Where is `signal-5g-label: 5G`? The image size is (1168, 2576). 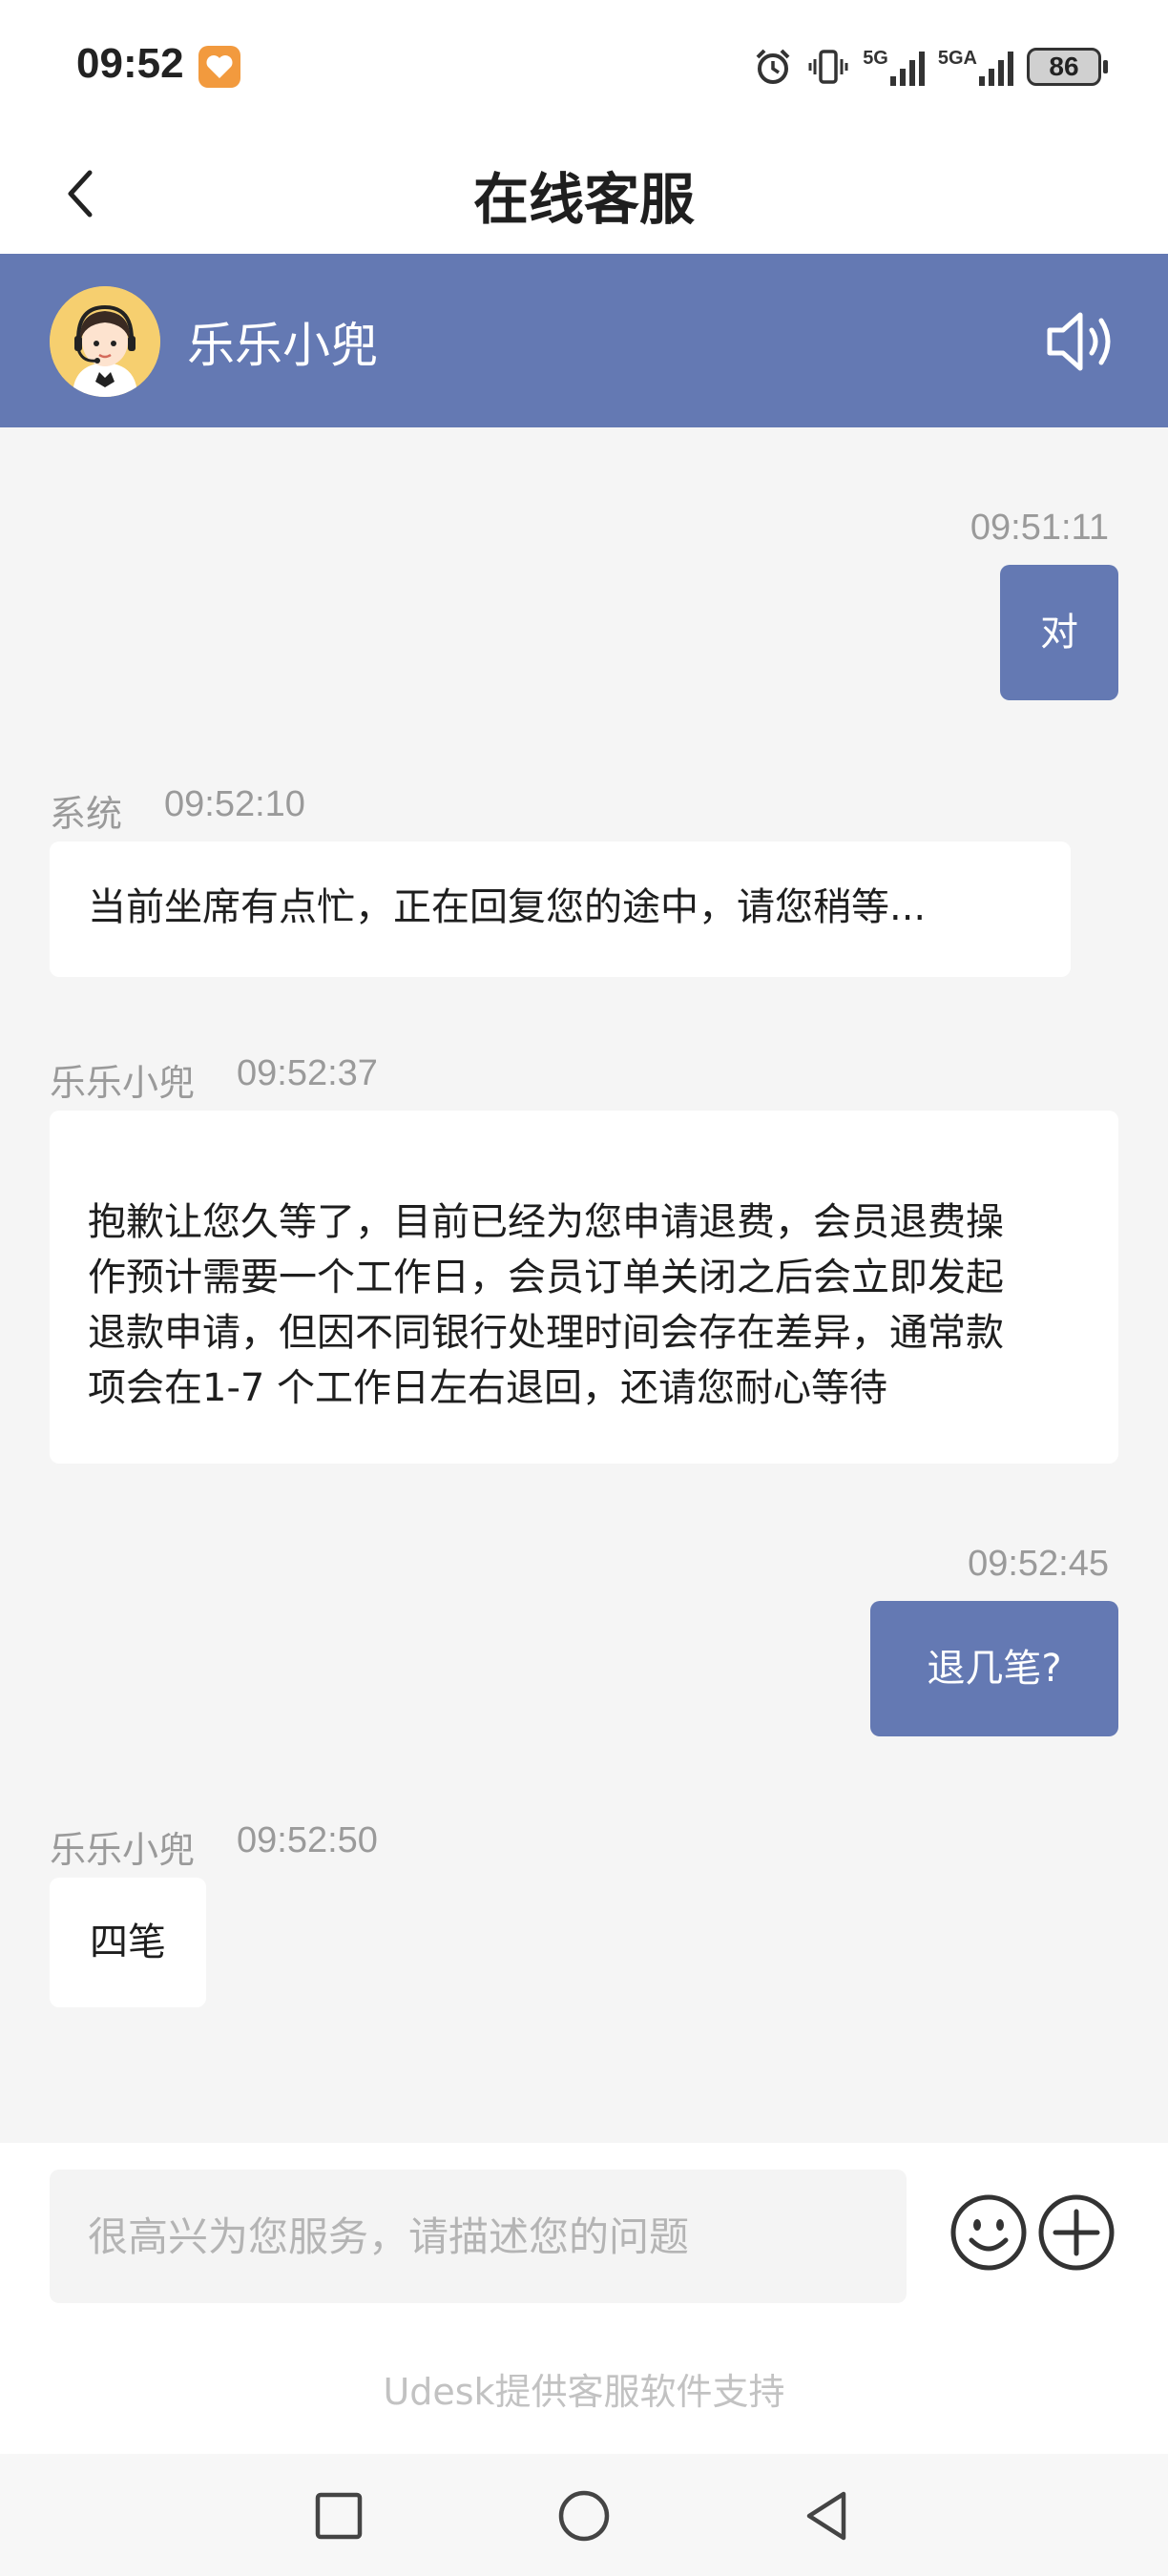
signal-5g-label: 5G is located at coordinates (875, 58).